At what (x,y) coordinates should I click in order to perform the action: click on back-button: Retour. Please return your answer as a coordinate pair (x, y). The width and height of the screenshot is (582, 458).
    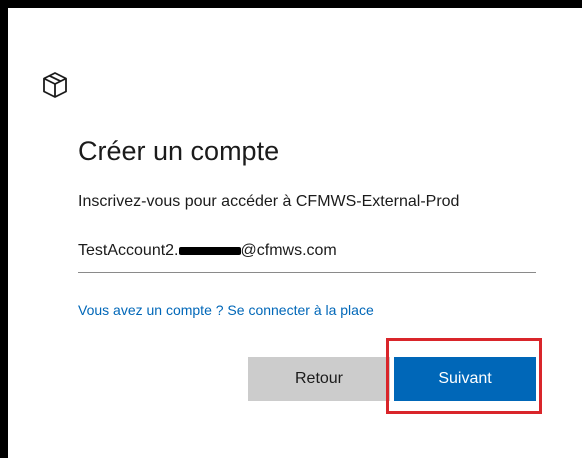
    Looking at the image, I should click on (319, 379).